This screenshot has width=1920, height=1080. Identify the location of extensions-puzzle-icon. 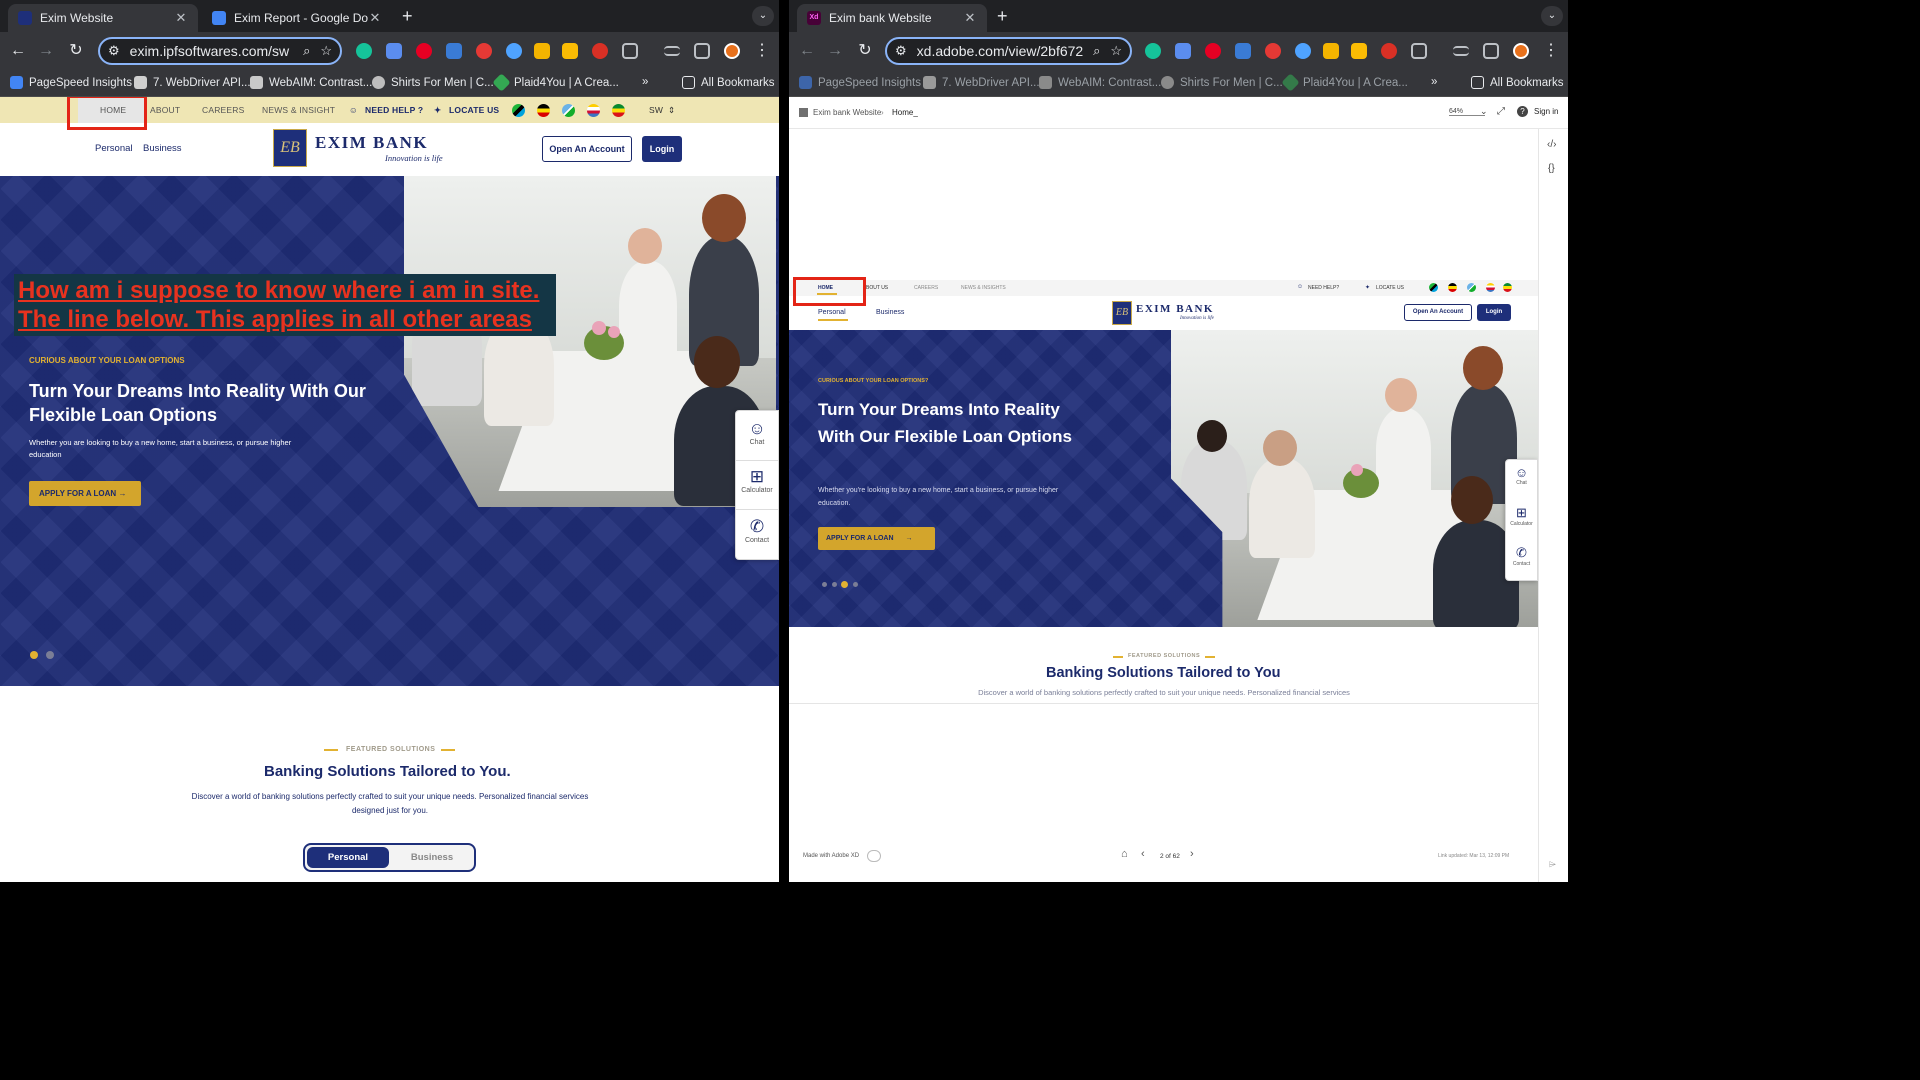
(1419, 51).